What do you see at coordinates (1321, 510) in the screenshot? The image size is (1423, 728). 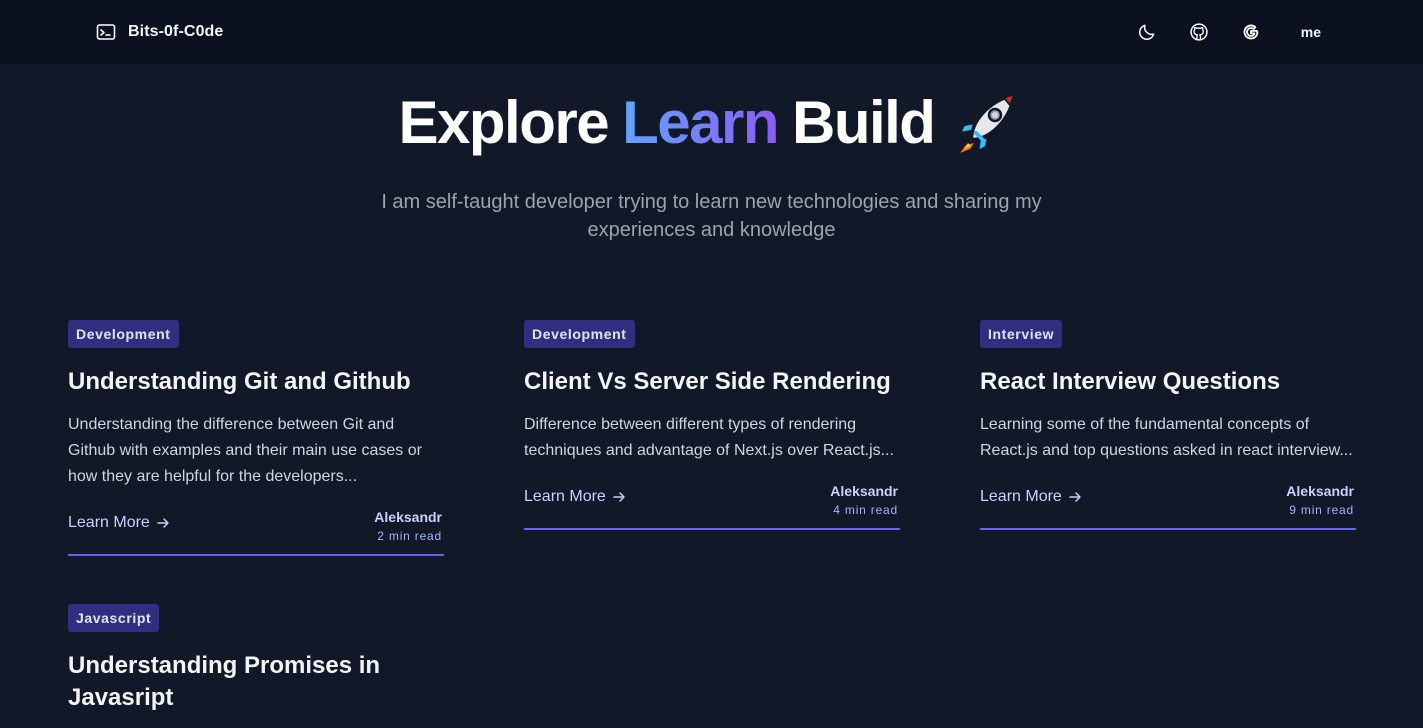 I see `post-read-time: 9 min read` at bounding box center [1321, 510].